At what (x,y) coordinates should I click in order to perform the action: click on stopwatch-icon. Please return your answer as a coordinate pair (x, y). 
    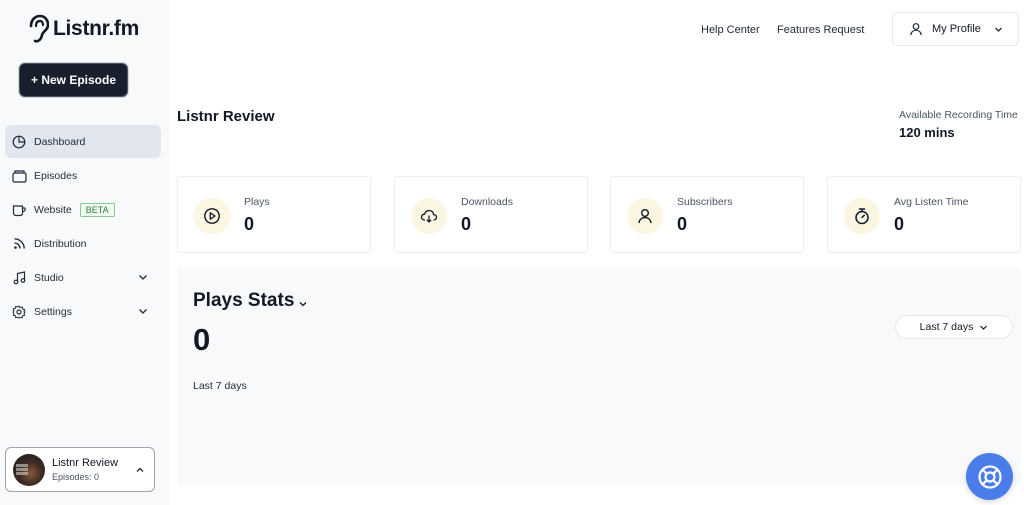
    Looking at the image, I should click on (862, 216).